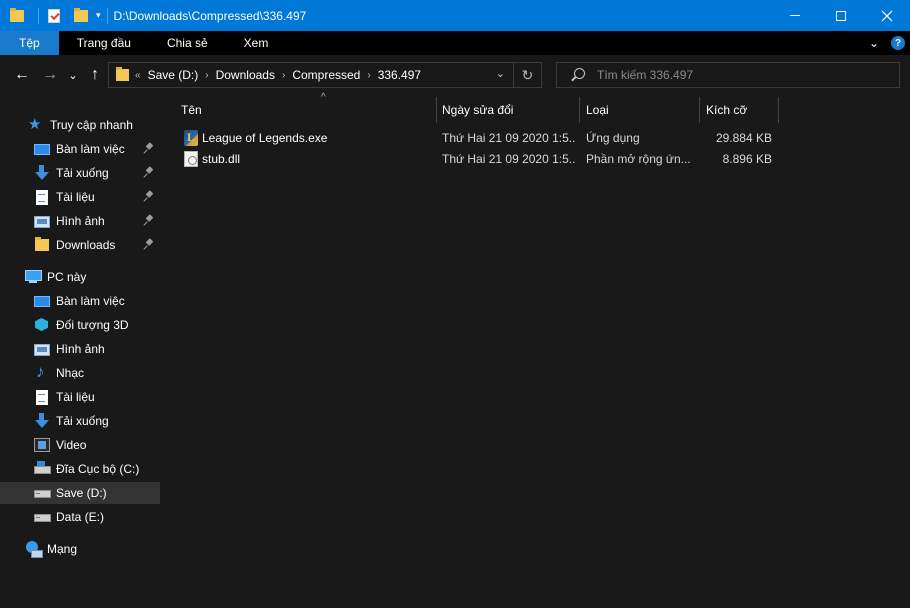  What do you see at coordinates (80, 245) in the screenshot?
I see `sidebar-item-downloads-folder: Downloads` at bounding box center [80, 245].